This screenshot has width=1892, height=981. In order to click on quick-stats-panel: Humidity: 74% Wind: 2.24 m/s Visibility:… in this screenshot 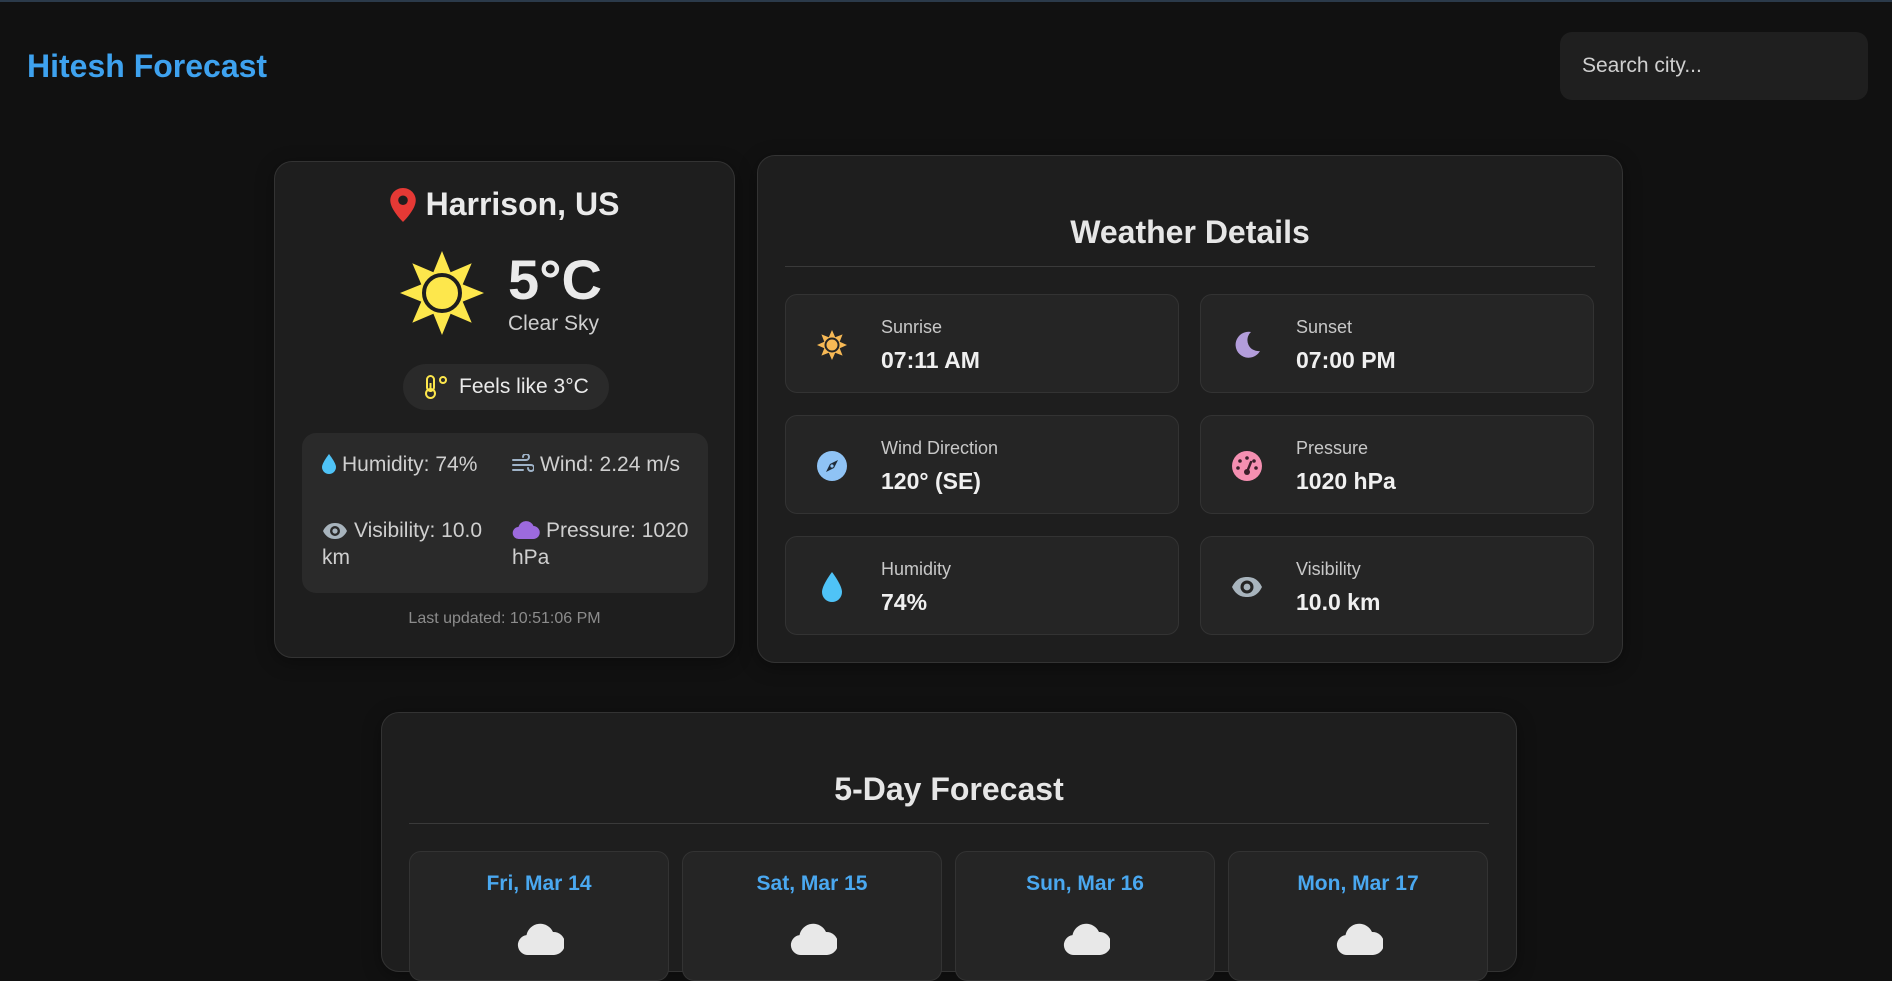, I will do `click(505, 513)`.